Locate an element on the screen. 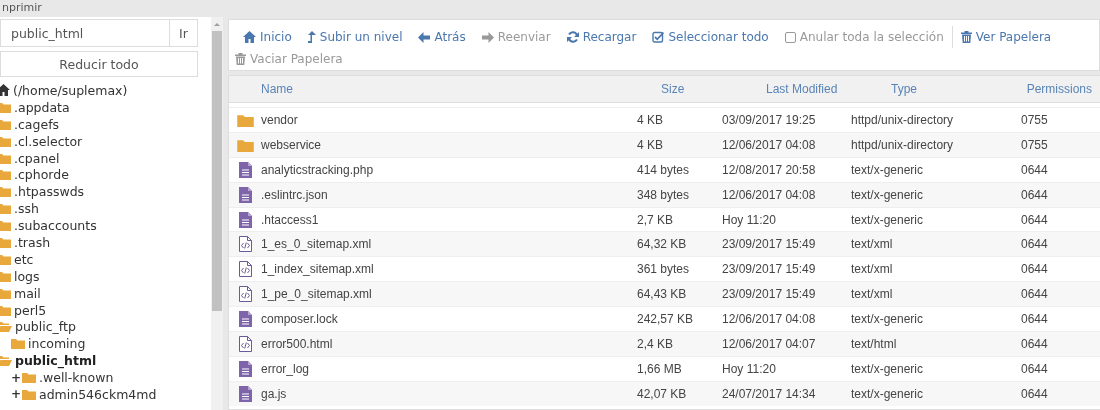 Image resolution: width=1100 pixels, height=410 pixels. document-icon is located at coordinates (245, 368).